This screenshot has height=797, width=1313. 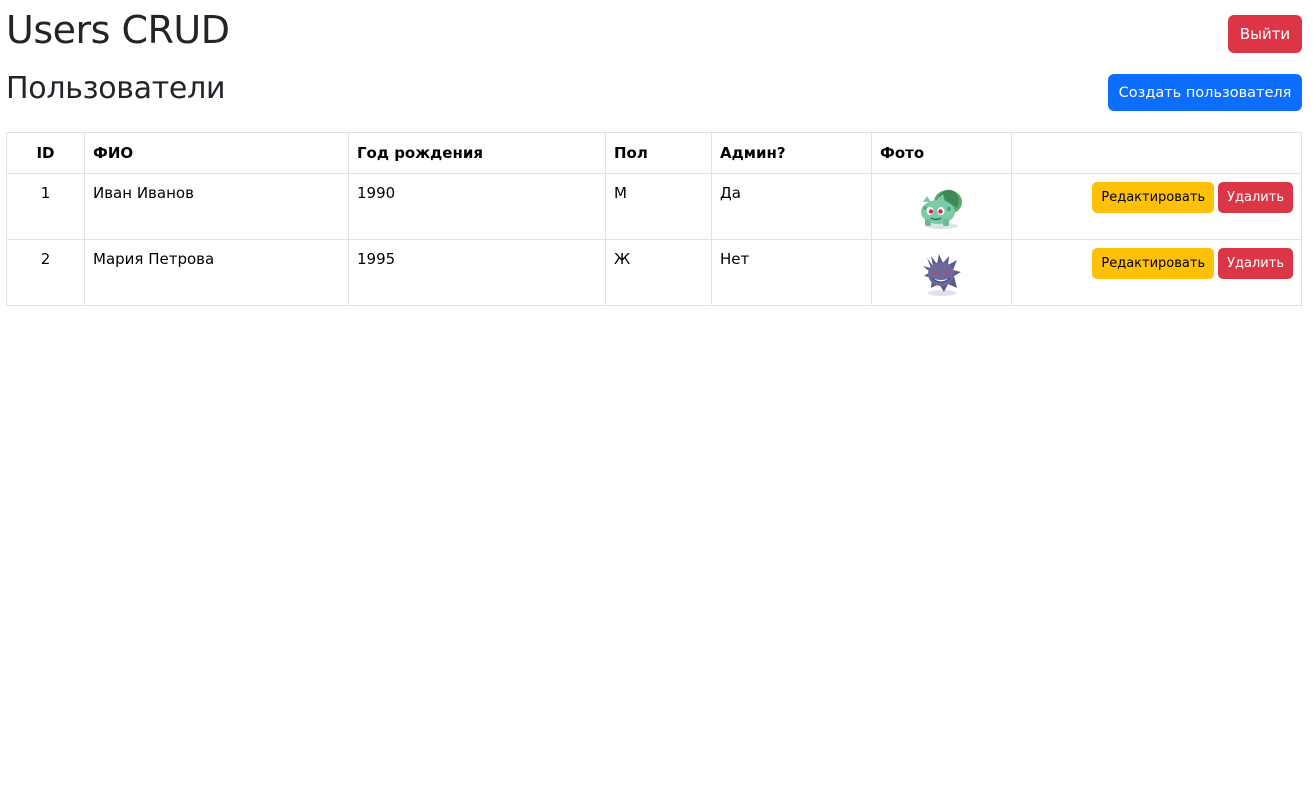 I want to click on cell-id: 1, so click(x=45, y=206).